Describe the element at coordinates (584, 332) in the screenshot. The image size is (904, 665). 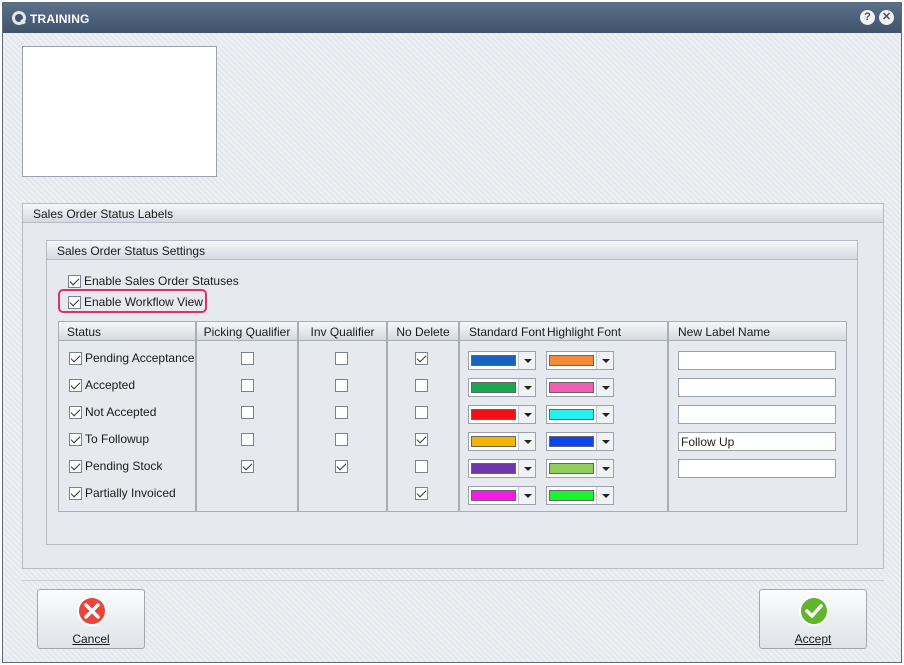
I see `highlight-font-header: Highlight Font` at that location.